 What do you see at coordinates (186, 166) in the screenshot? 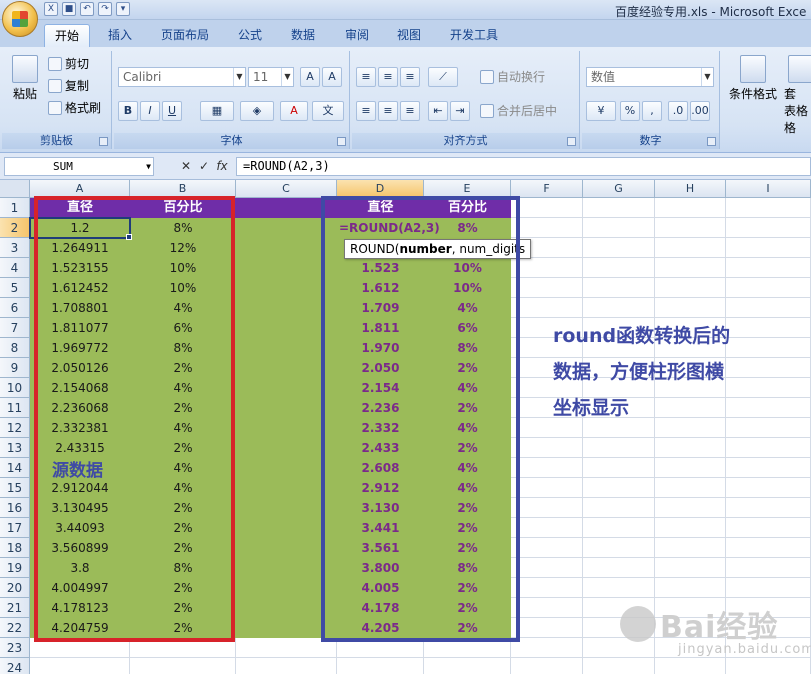
I see `cancel-icon: ✕` at bounding box center [186, 166].